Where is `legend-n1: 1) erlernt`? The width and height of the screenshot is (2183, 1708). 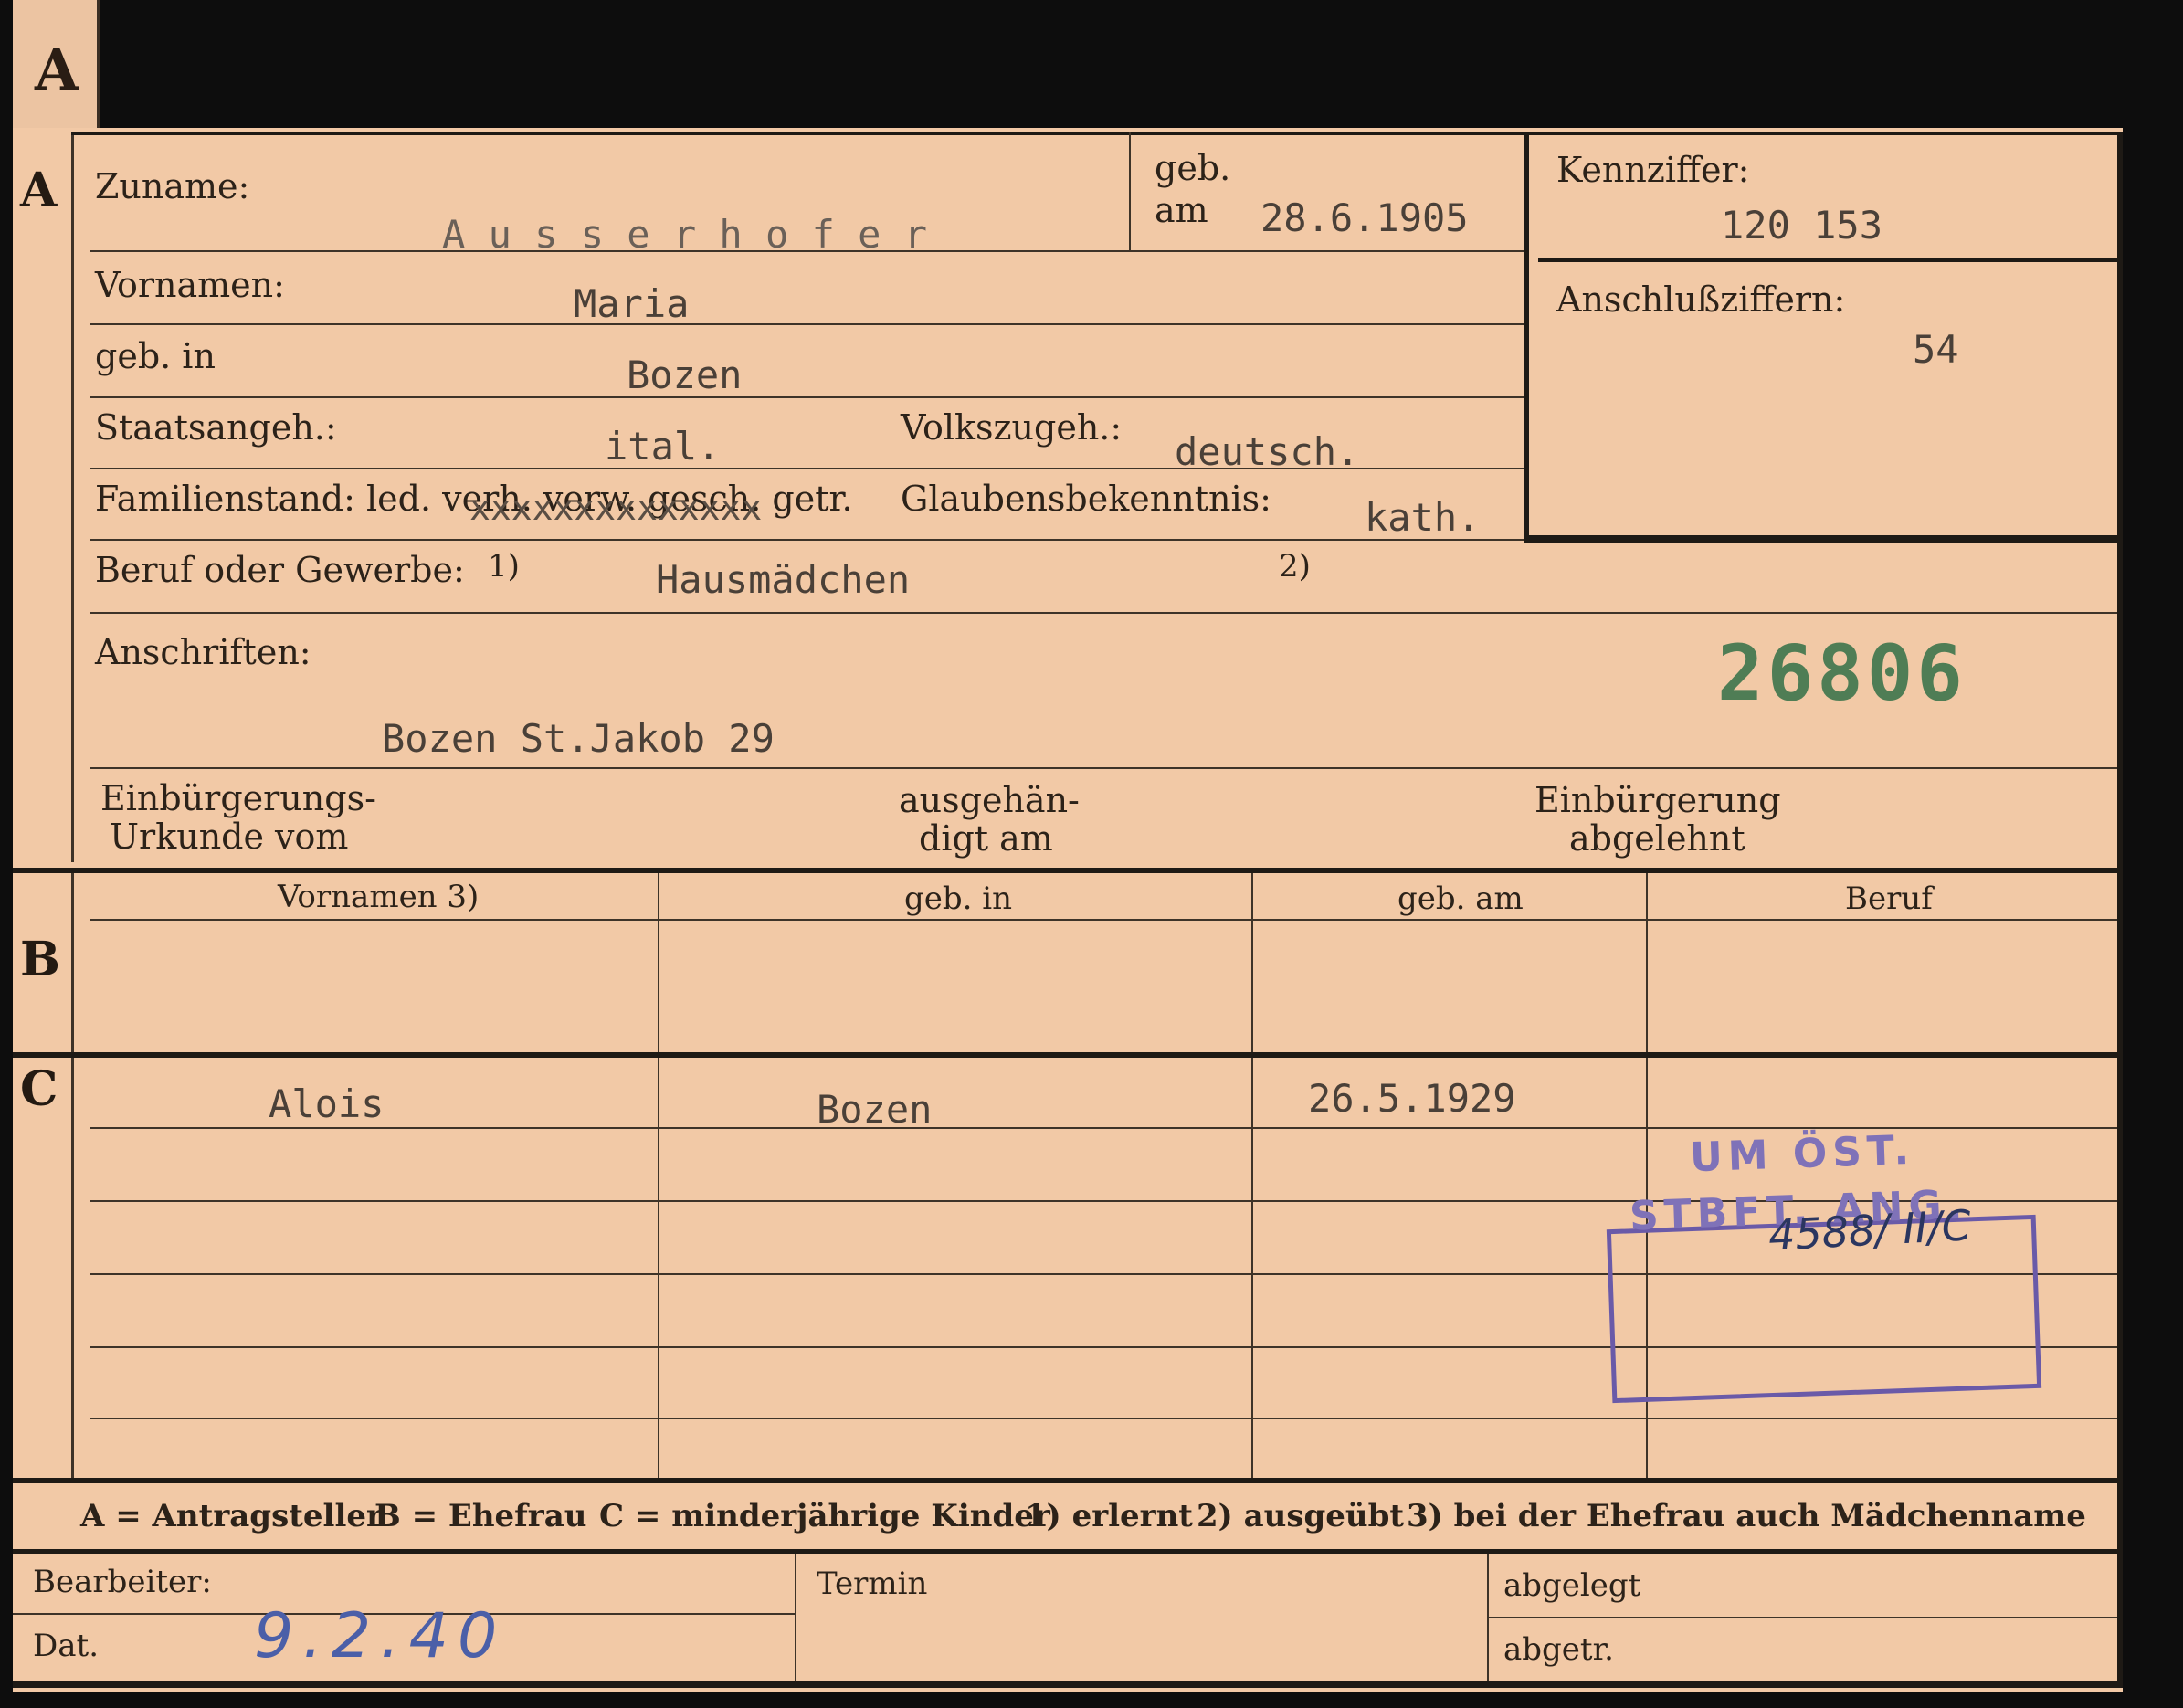
legend-n1: 1) erlernt is located at coordinates (1109, 1516).